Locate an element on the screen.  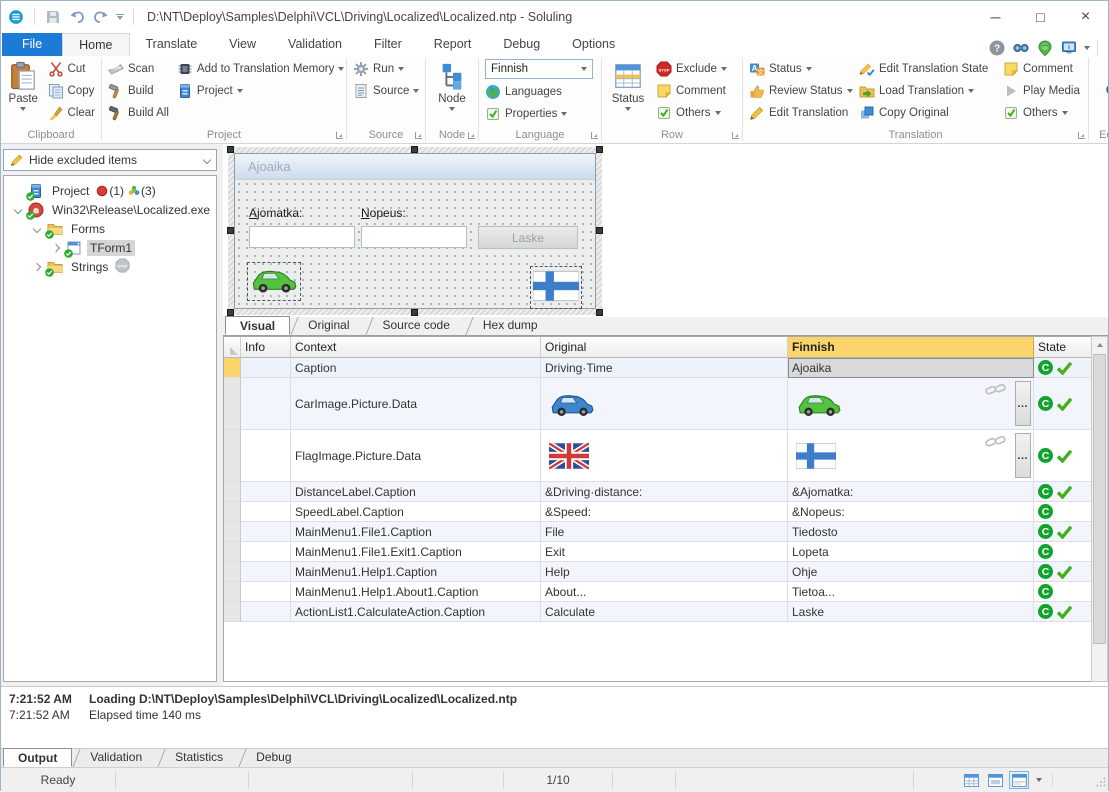
context-cell: Caption is located at coordinates (416, 368).